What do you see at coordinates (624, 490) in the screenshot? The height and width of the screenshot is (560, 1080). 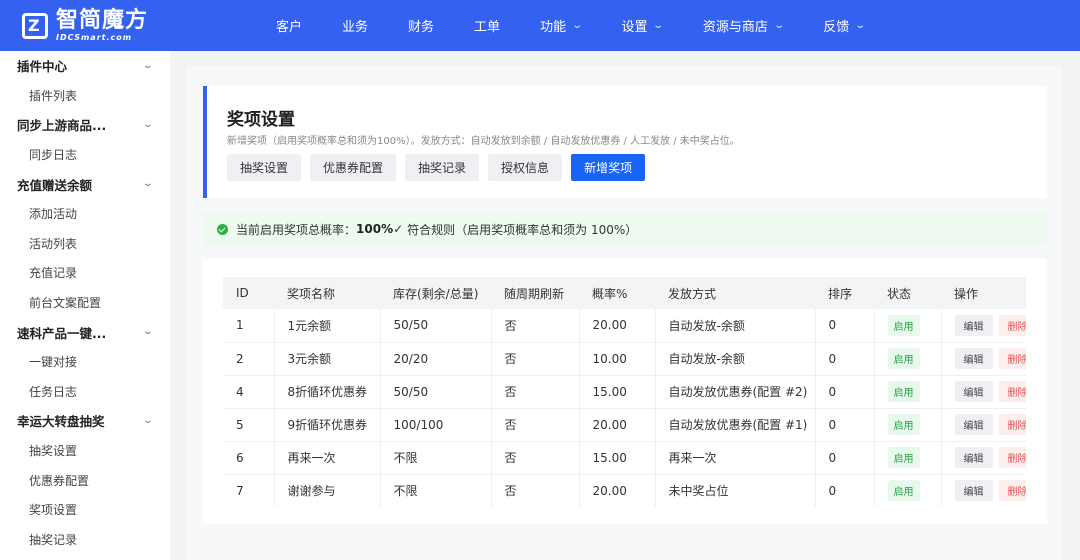 I see `table-row: 7 谢谢参与 不限否 20.00 未中奖占位 0 启用 编辑 删除` at bounding box center [624, 490].